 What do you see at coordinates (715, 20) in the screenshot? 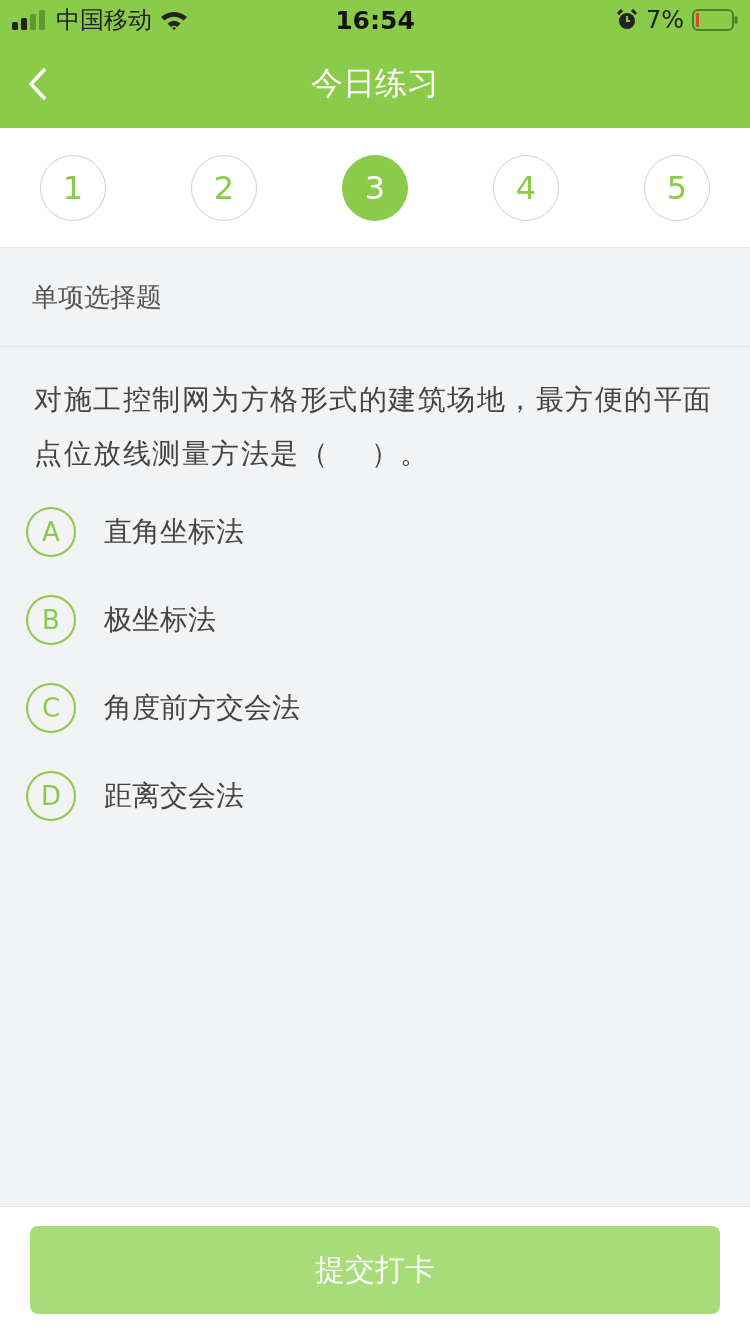
I see `battery-icon` at bounding box center [715, 20].